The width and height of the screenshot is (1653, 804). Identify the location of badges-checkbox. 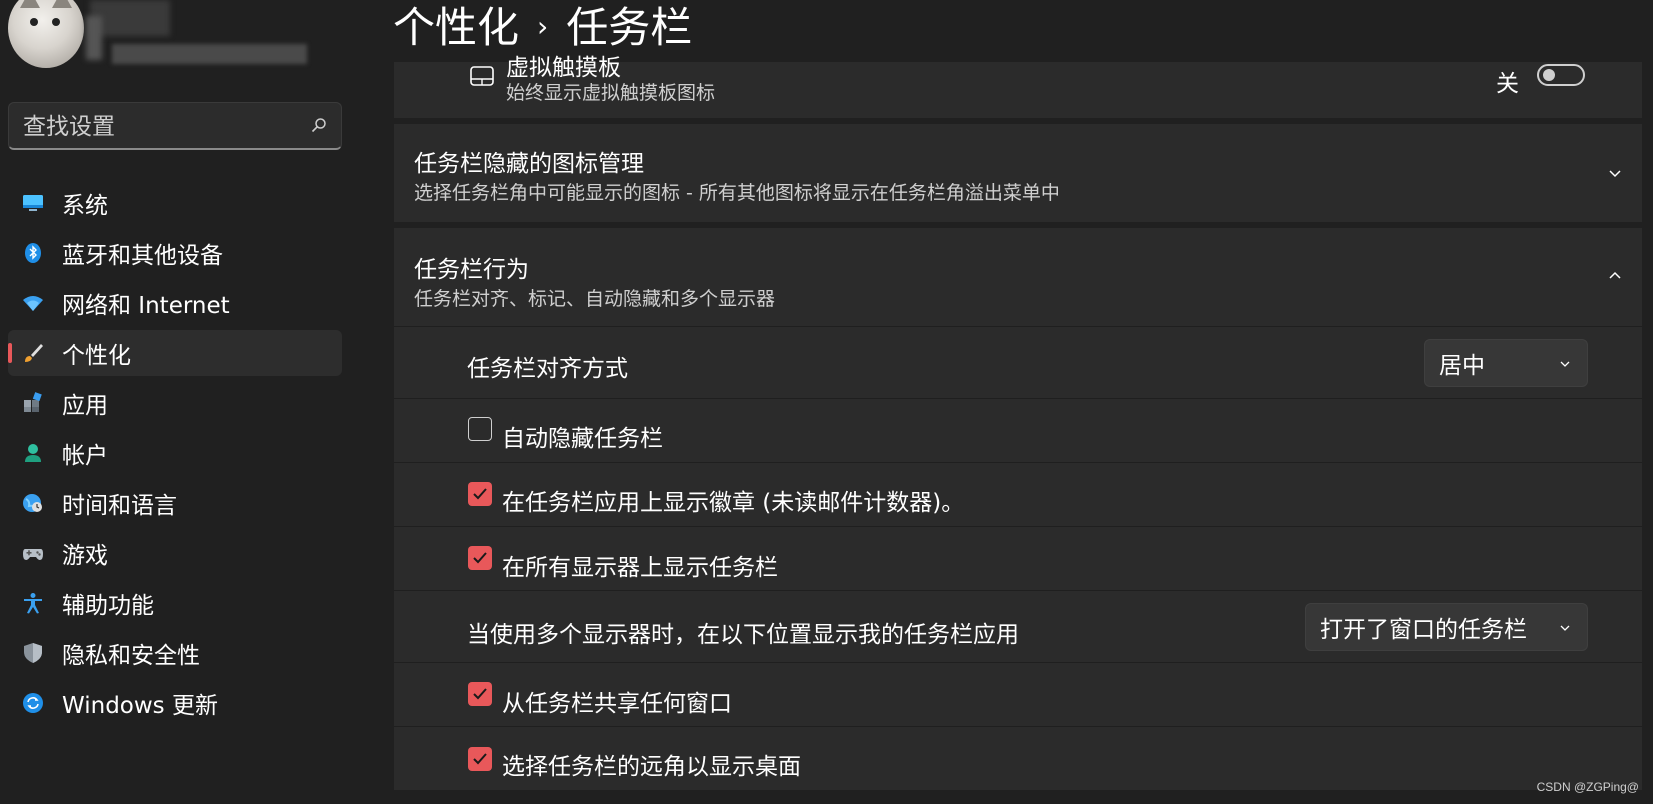
(480, 494).